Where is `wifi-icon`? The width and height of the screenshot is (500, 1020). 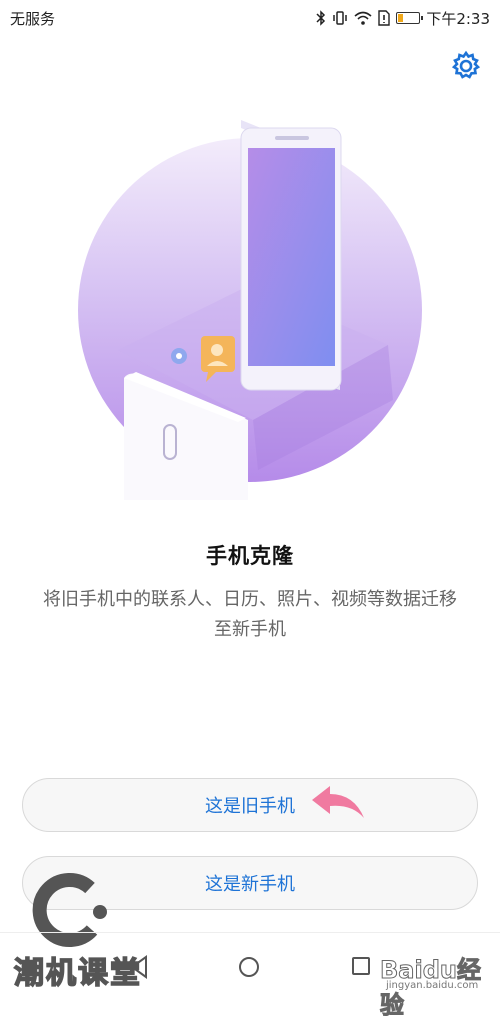
wifi-icon is located at coordinates (363, 18).